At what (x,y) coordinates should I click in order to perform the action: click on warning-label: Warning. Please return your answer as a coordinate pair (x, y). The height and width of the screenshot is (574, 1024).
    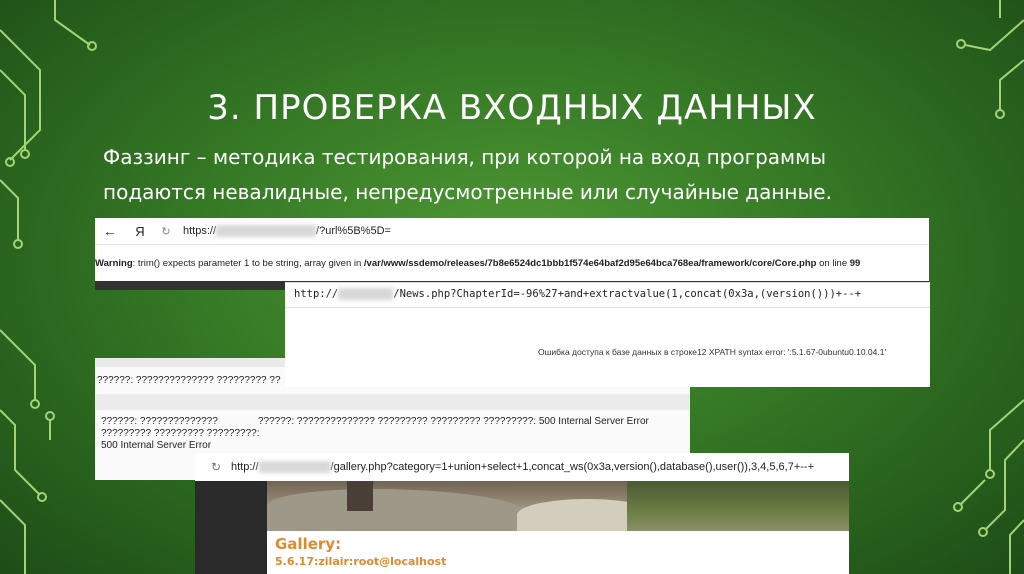
    Looking at the image, I should click on (114, 263).